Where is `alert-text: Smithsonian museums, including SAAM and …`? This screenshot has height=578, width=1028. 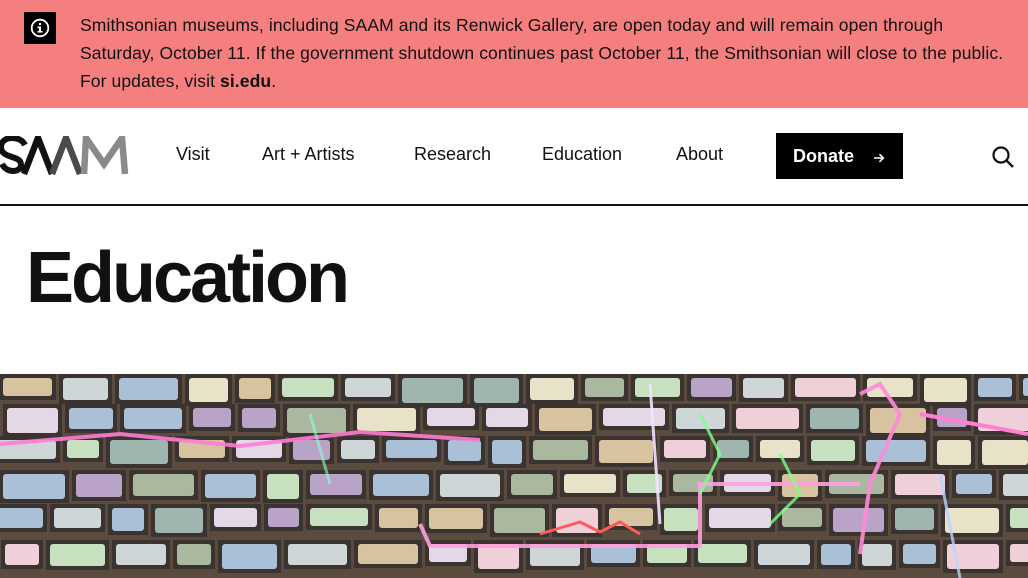
alert-text: Smithsonian museums, including SAAM and … is located at coordinates (542, 53).